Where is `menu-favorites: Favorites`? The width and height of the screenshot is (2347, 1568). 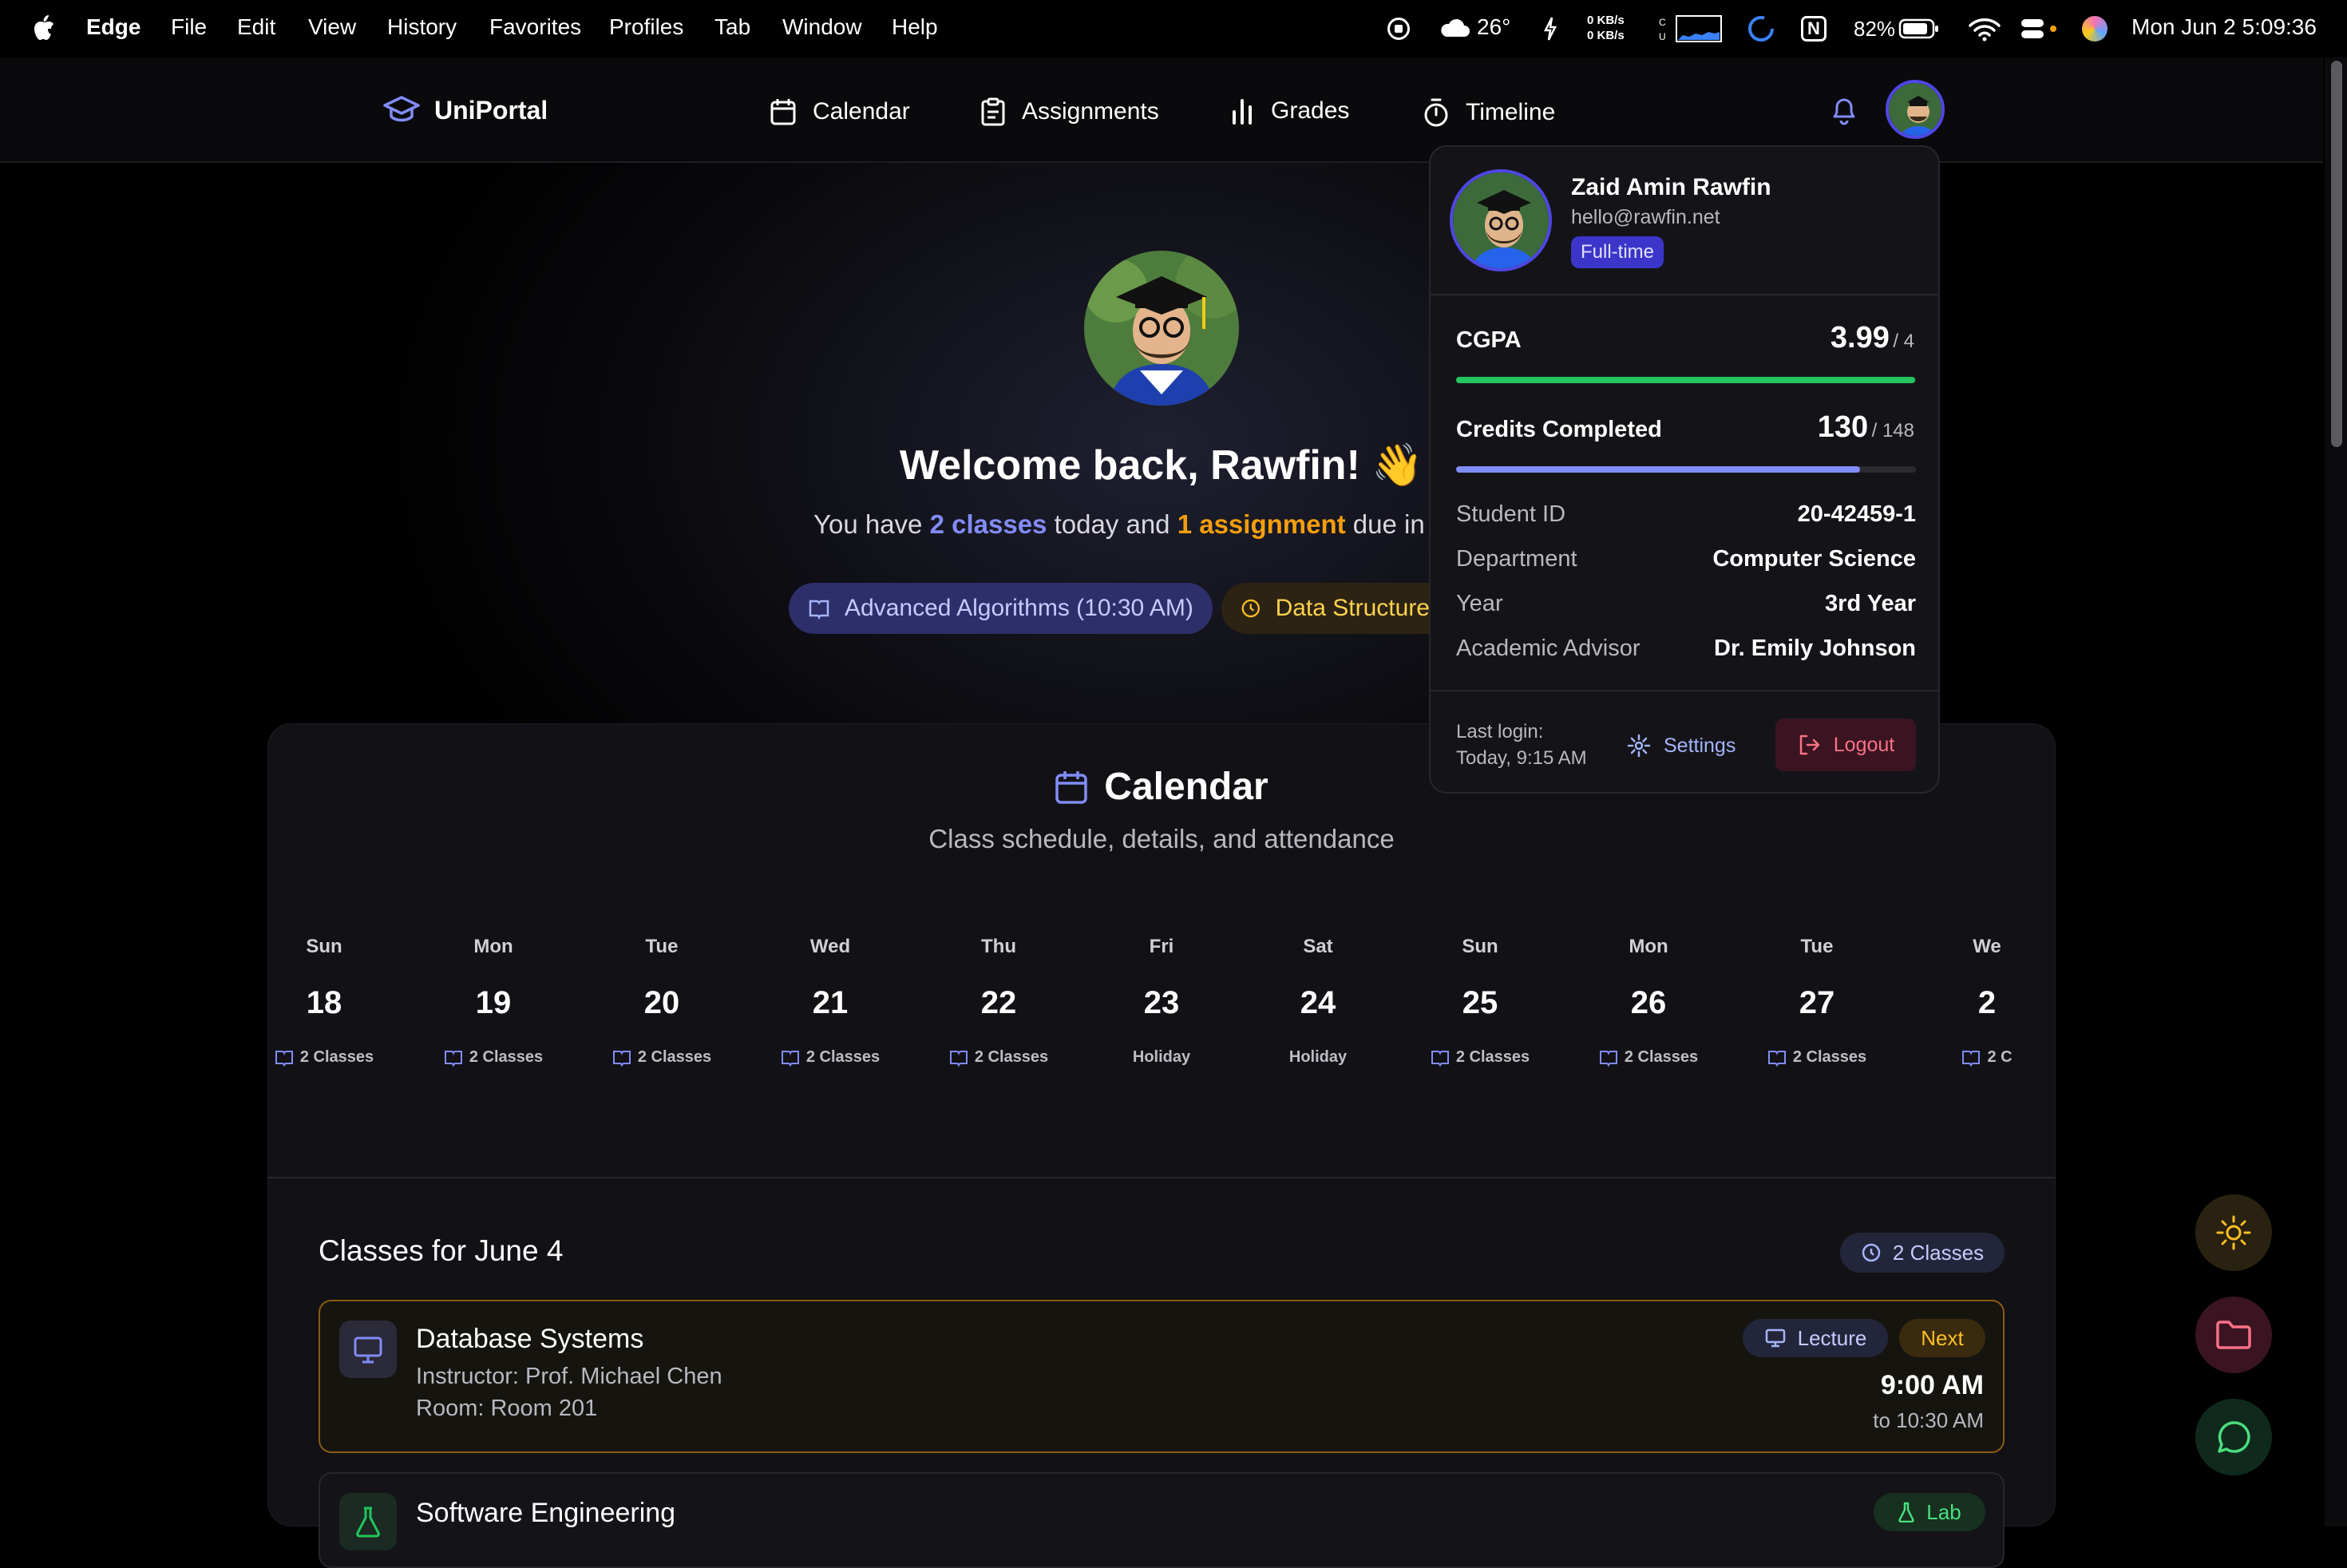
menu-favorites: Favorites is located at coordinates (535, 27).